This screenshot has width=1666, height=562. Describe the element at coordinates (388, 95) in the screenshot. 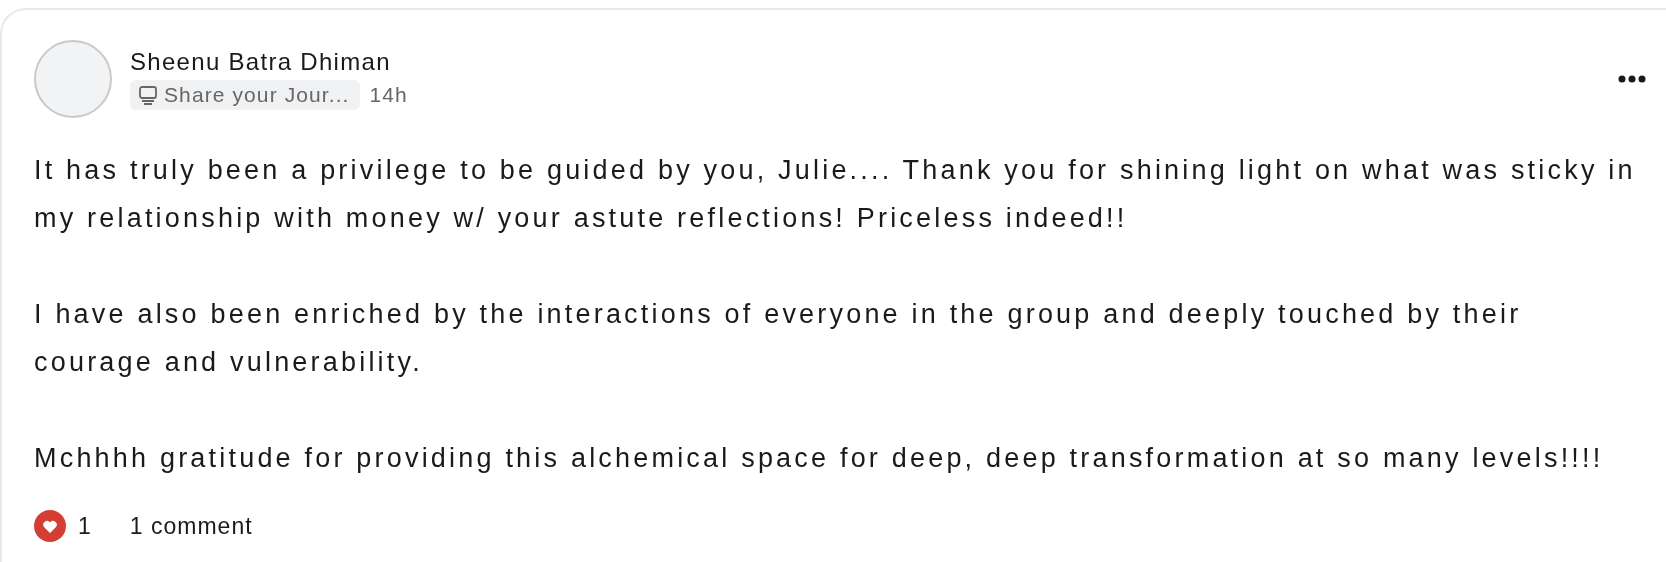

I see `post-time: 14h` at that location.